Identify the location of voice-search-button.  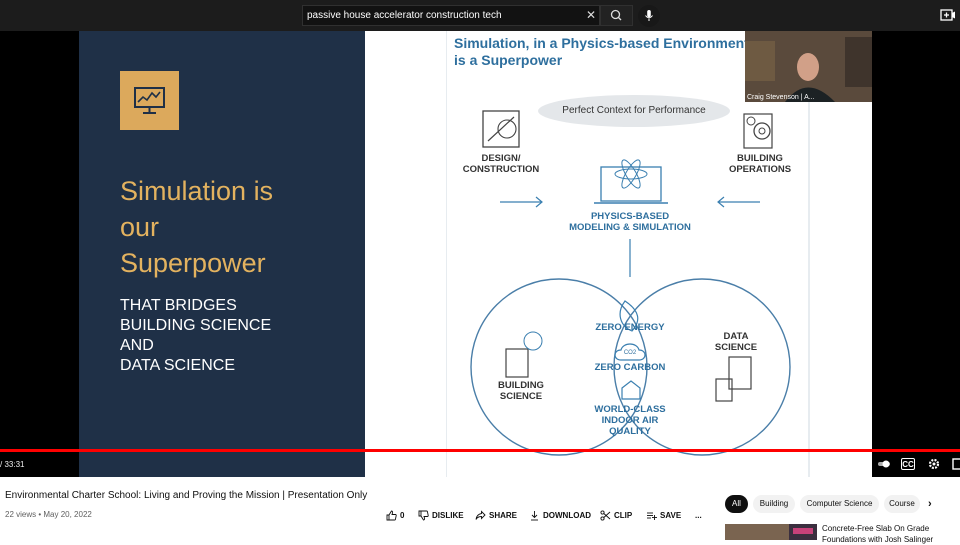
(649, 16).